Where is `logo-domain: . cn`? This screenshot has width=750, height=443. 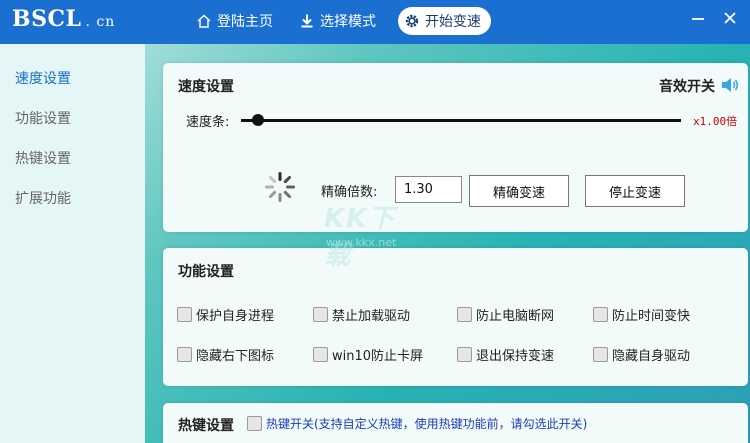 logo-domain: . cn is located at coordinates (100, 22).